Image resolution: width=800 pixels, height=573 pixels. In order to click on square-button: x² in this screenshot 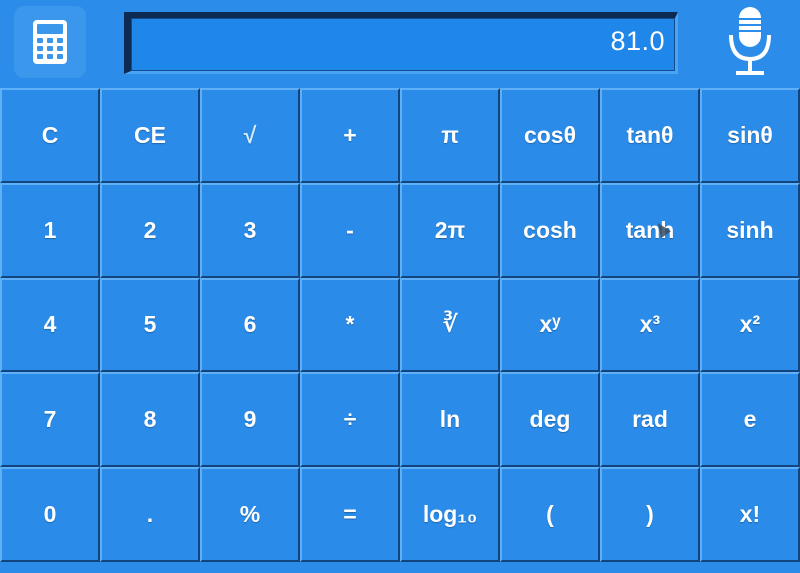, I will do `click(750, 325)`.